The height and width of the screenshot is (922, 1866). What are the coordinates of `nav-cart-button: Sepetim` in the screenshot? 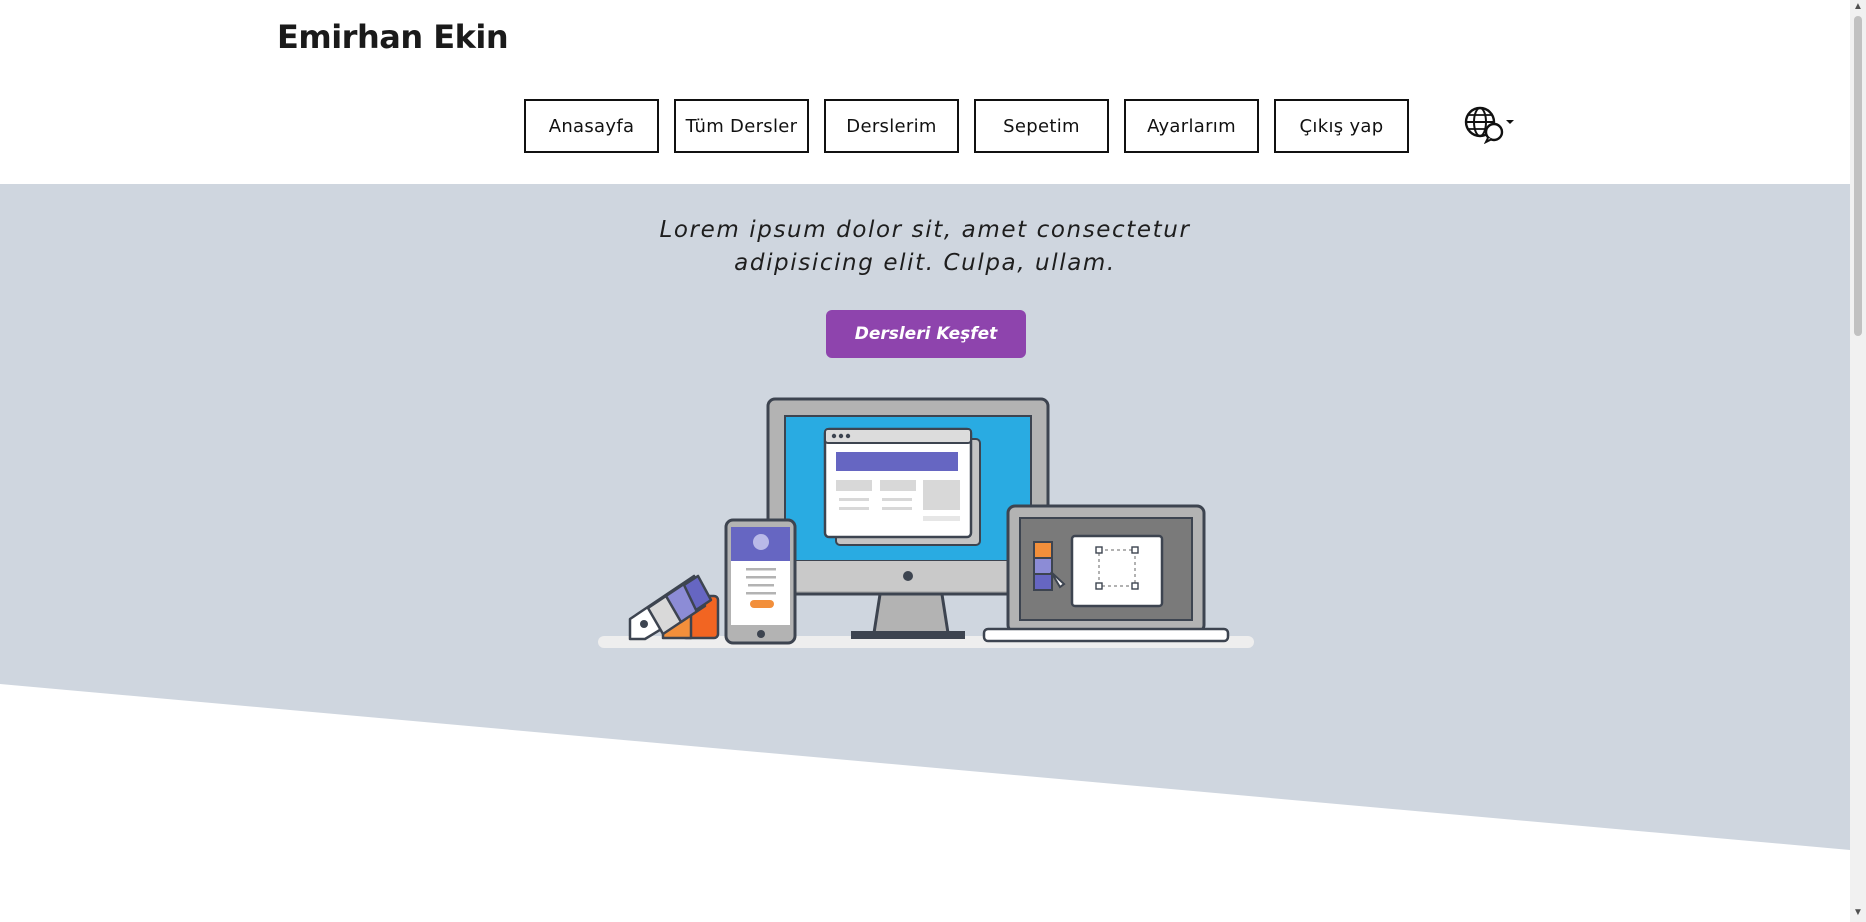 It's located at (1041, 126).